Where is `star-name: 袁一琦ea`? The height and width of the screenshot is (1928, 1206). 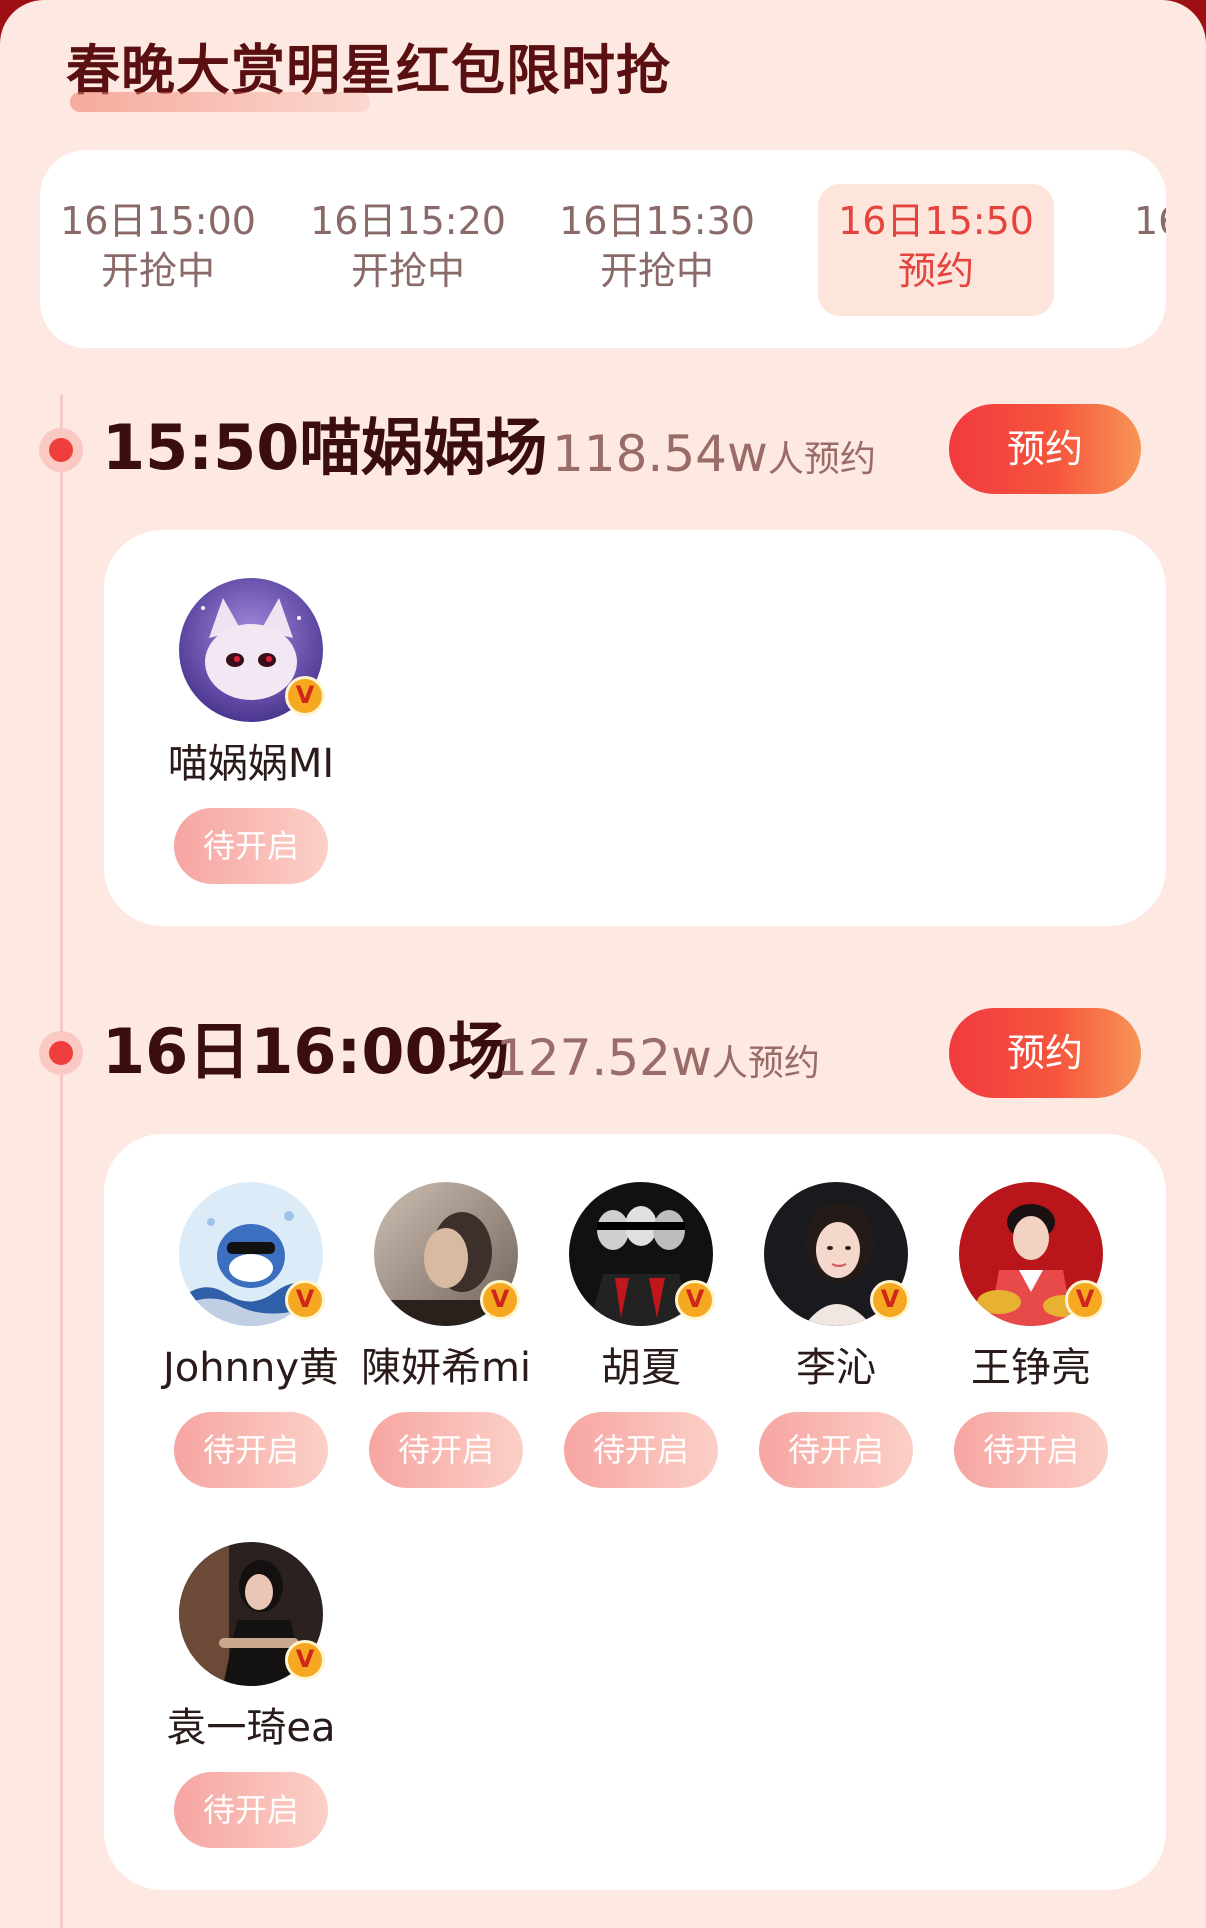
star-name: 袁一琦ea is located at coordinates (251, 1728).